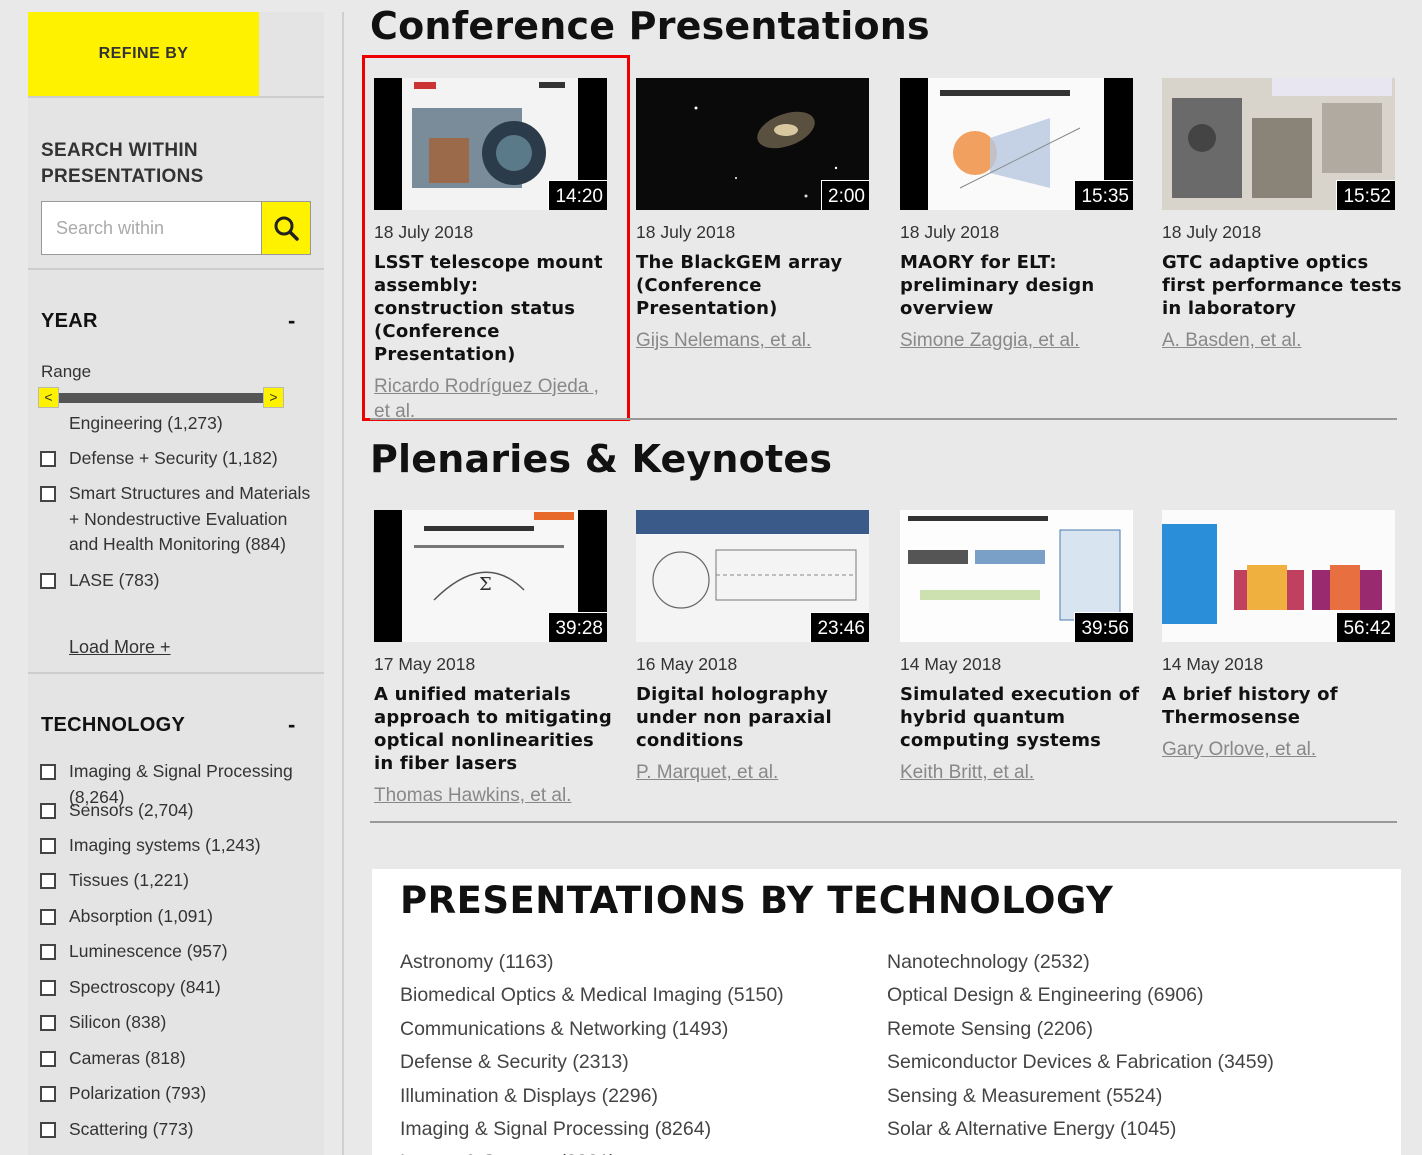 Image resolution: width=1422 pixels, height=1155 pixels. I want to click on facet-item: Luminescence (957), so click(180, 952).